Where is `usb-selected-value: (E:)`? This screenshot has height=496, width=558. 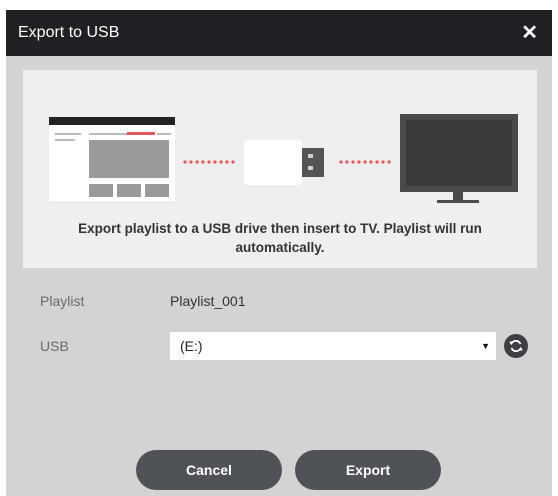
usb-selected-value: (E:) is located at coordinates (191, 346).